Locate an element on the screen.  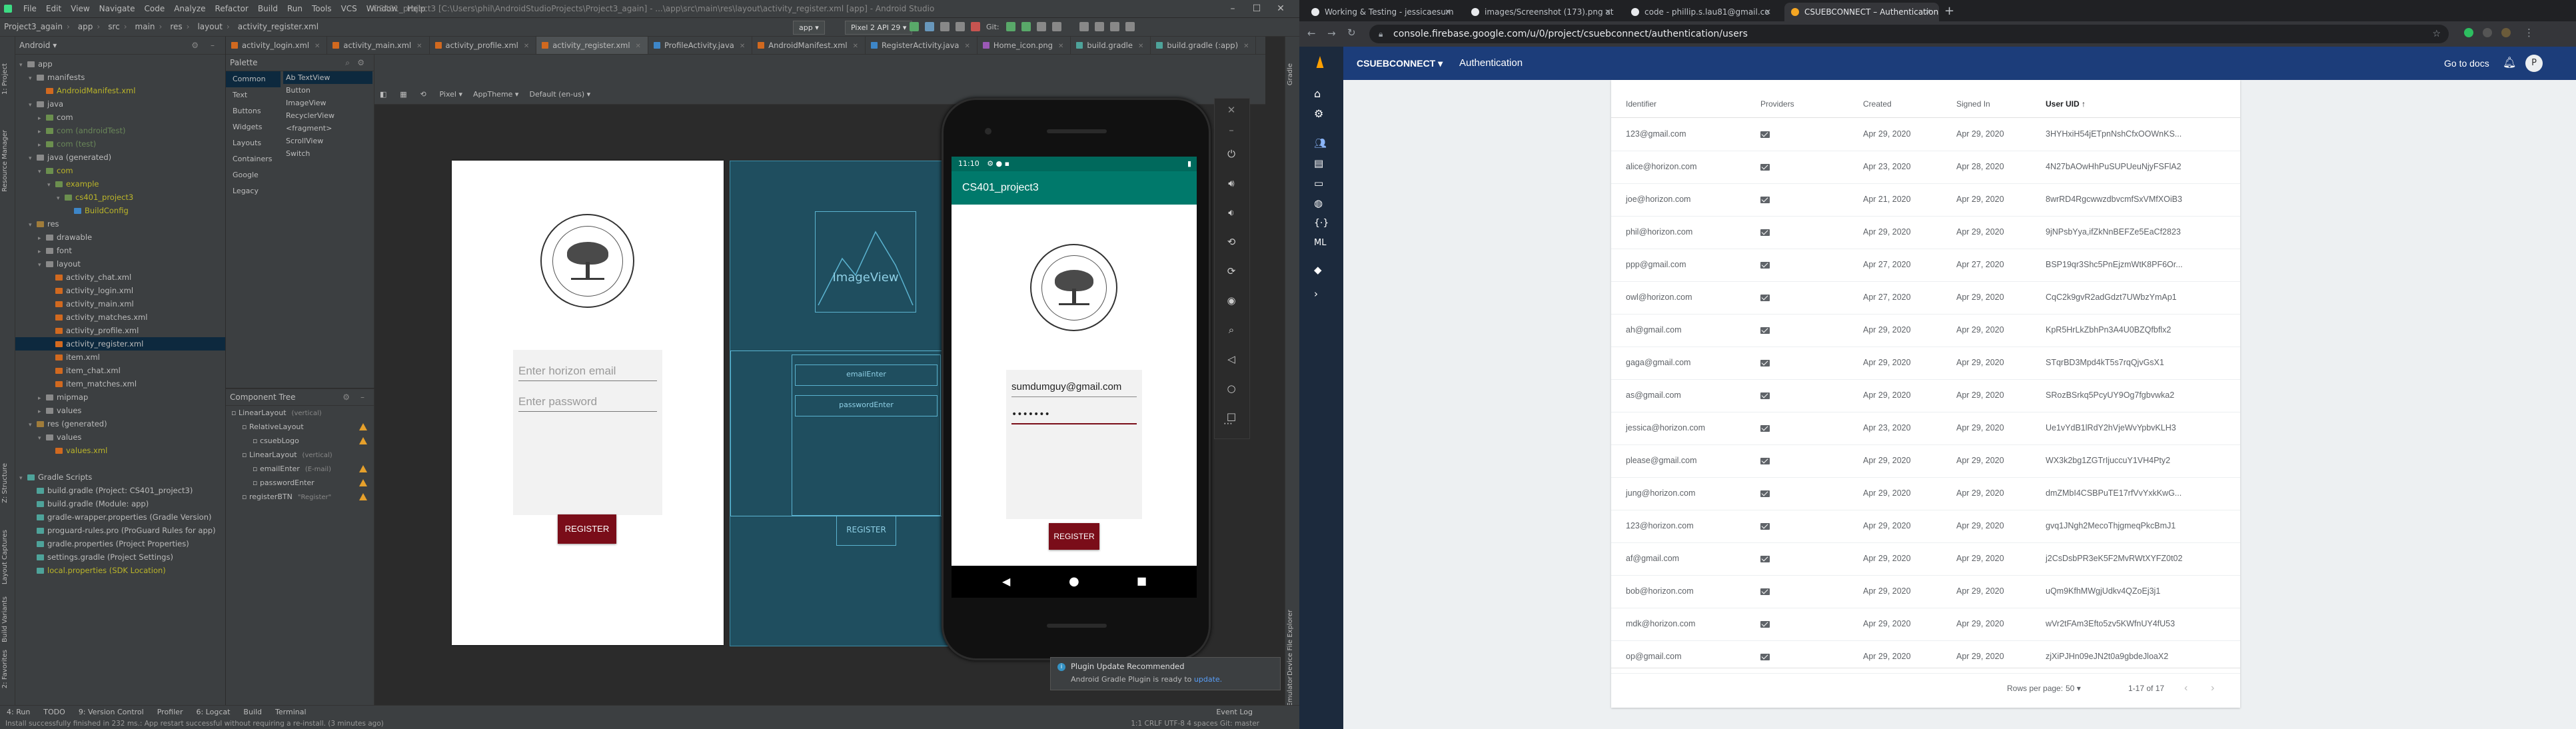
tree-item: activity_matches.xml is located at coordinates (120, 317).